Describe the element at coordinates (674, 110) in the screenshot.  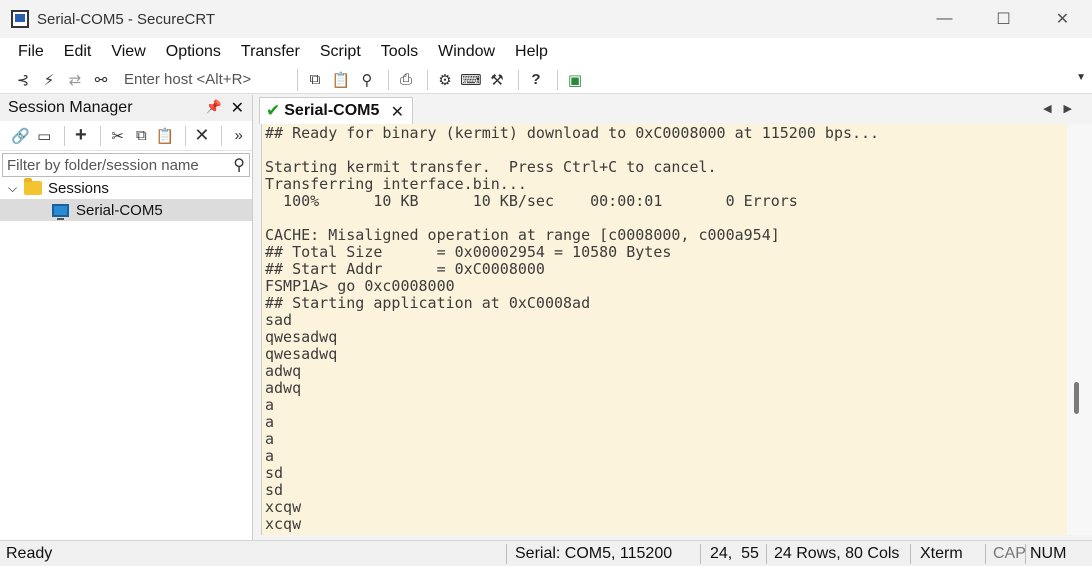
I see `tab-bar: ✔ Serial-COM5 ✕ ◀▶` at that location.